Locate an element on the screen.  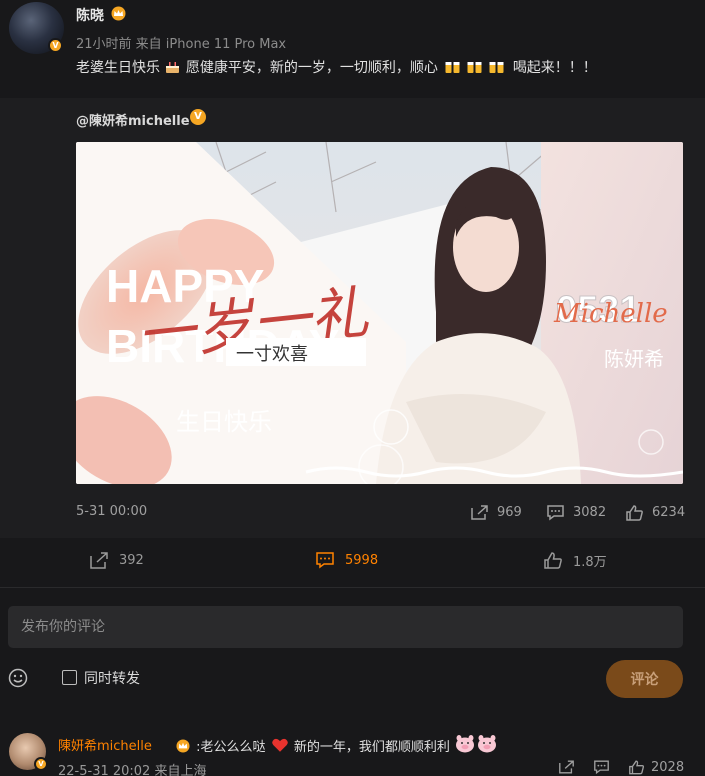
repost-comment-count: 3082 is located at coordinates (590, 512).